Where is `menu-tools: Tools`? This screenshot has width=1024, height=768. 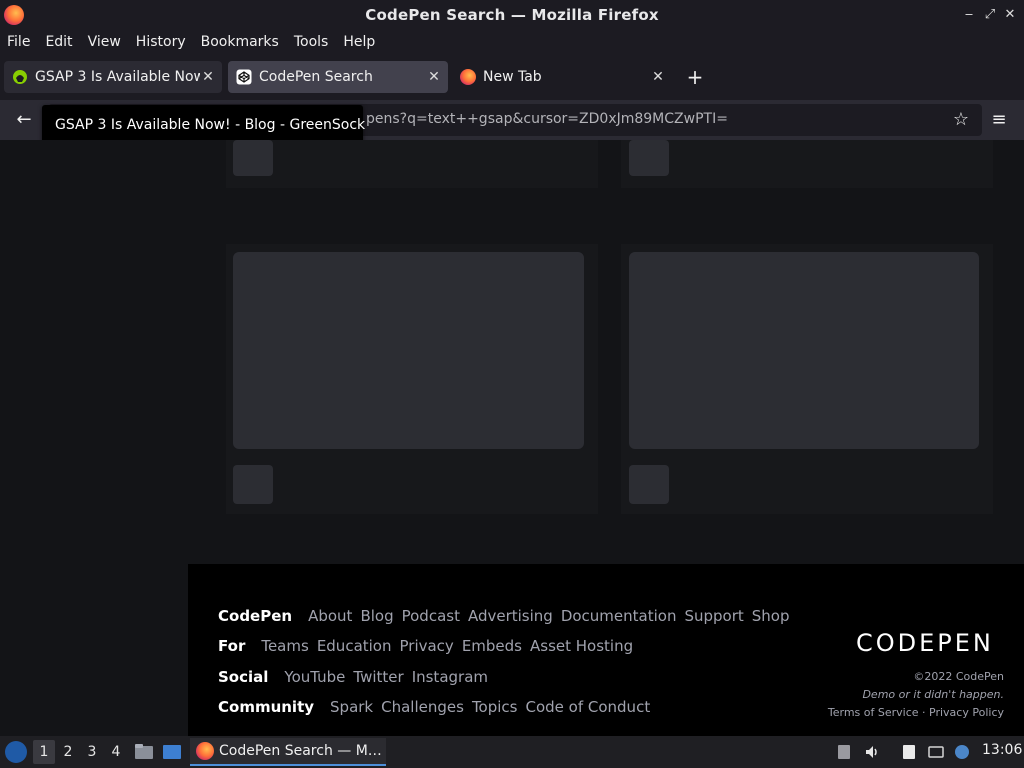 menu-tools: Tools is located at coordinates (311, 42).